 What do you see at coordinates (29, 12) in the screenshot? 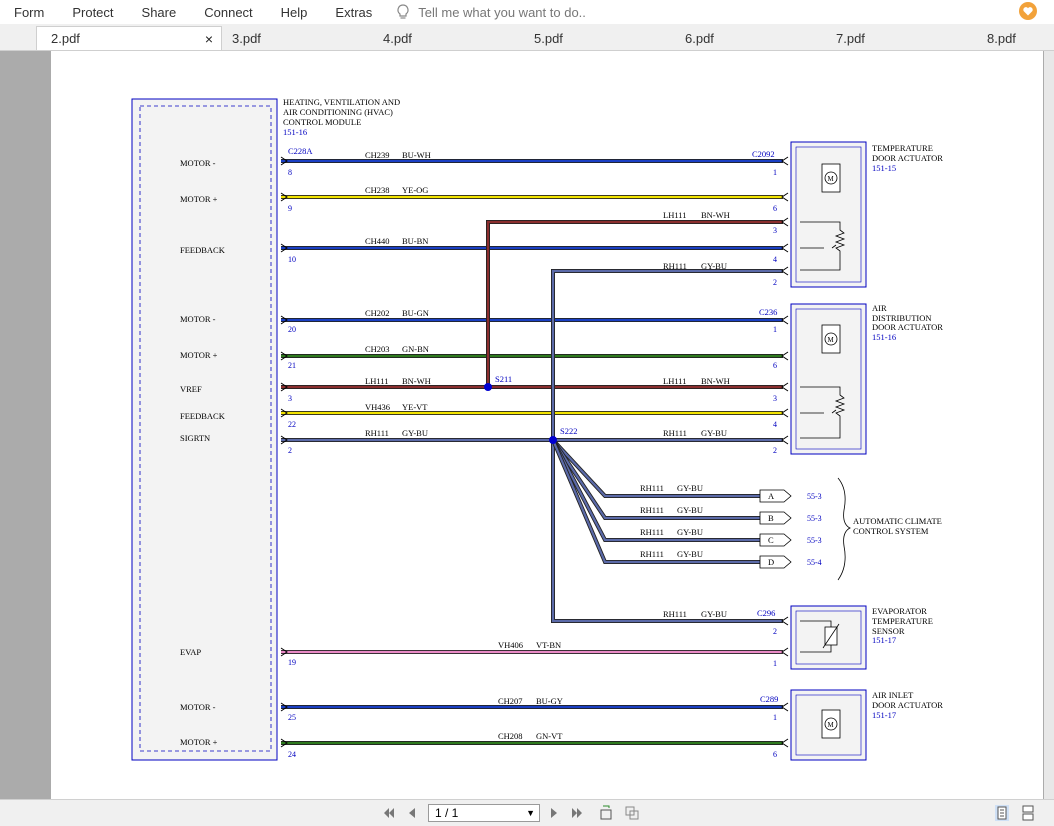
I see `menu-form: Form` at bounding box center [29, 12].